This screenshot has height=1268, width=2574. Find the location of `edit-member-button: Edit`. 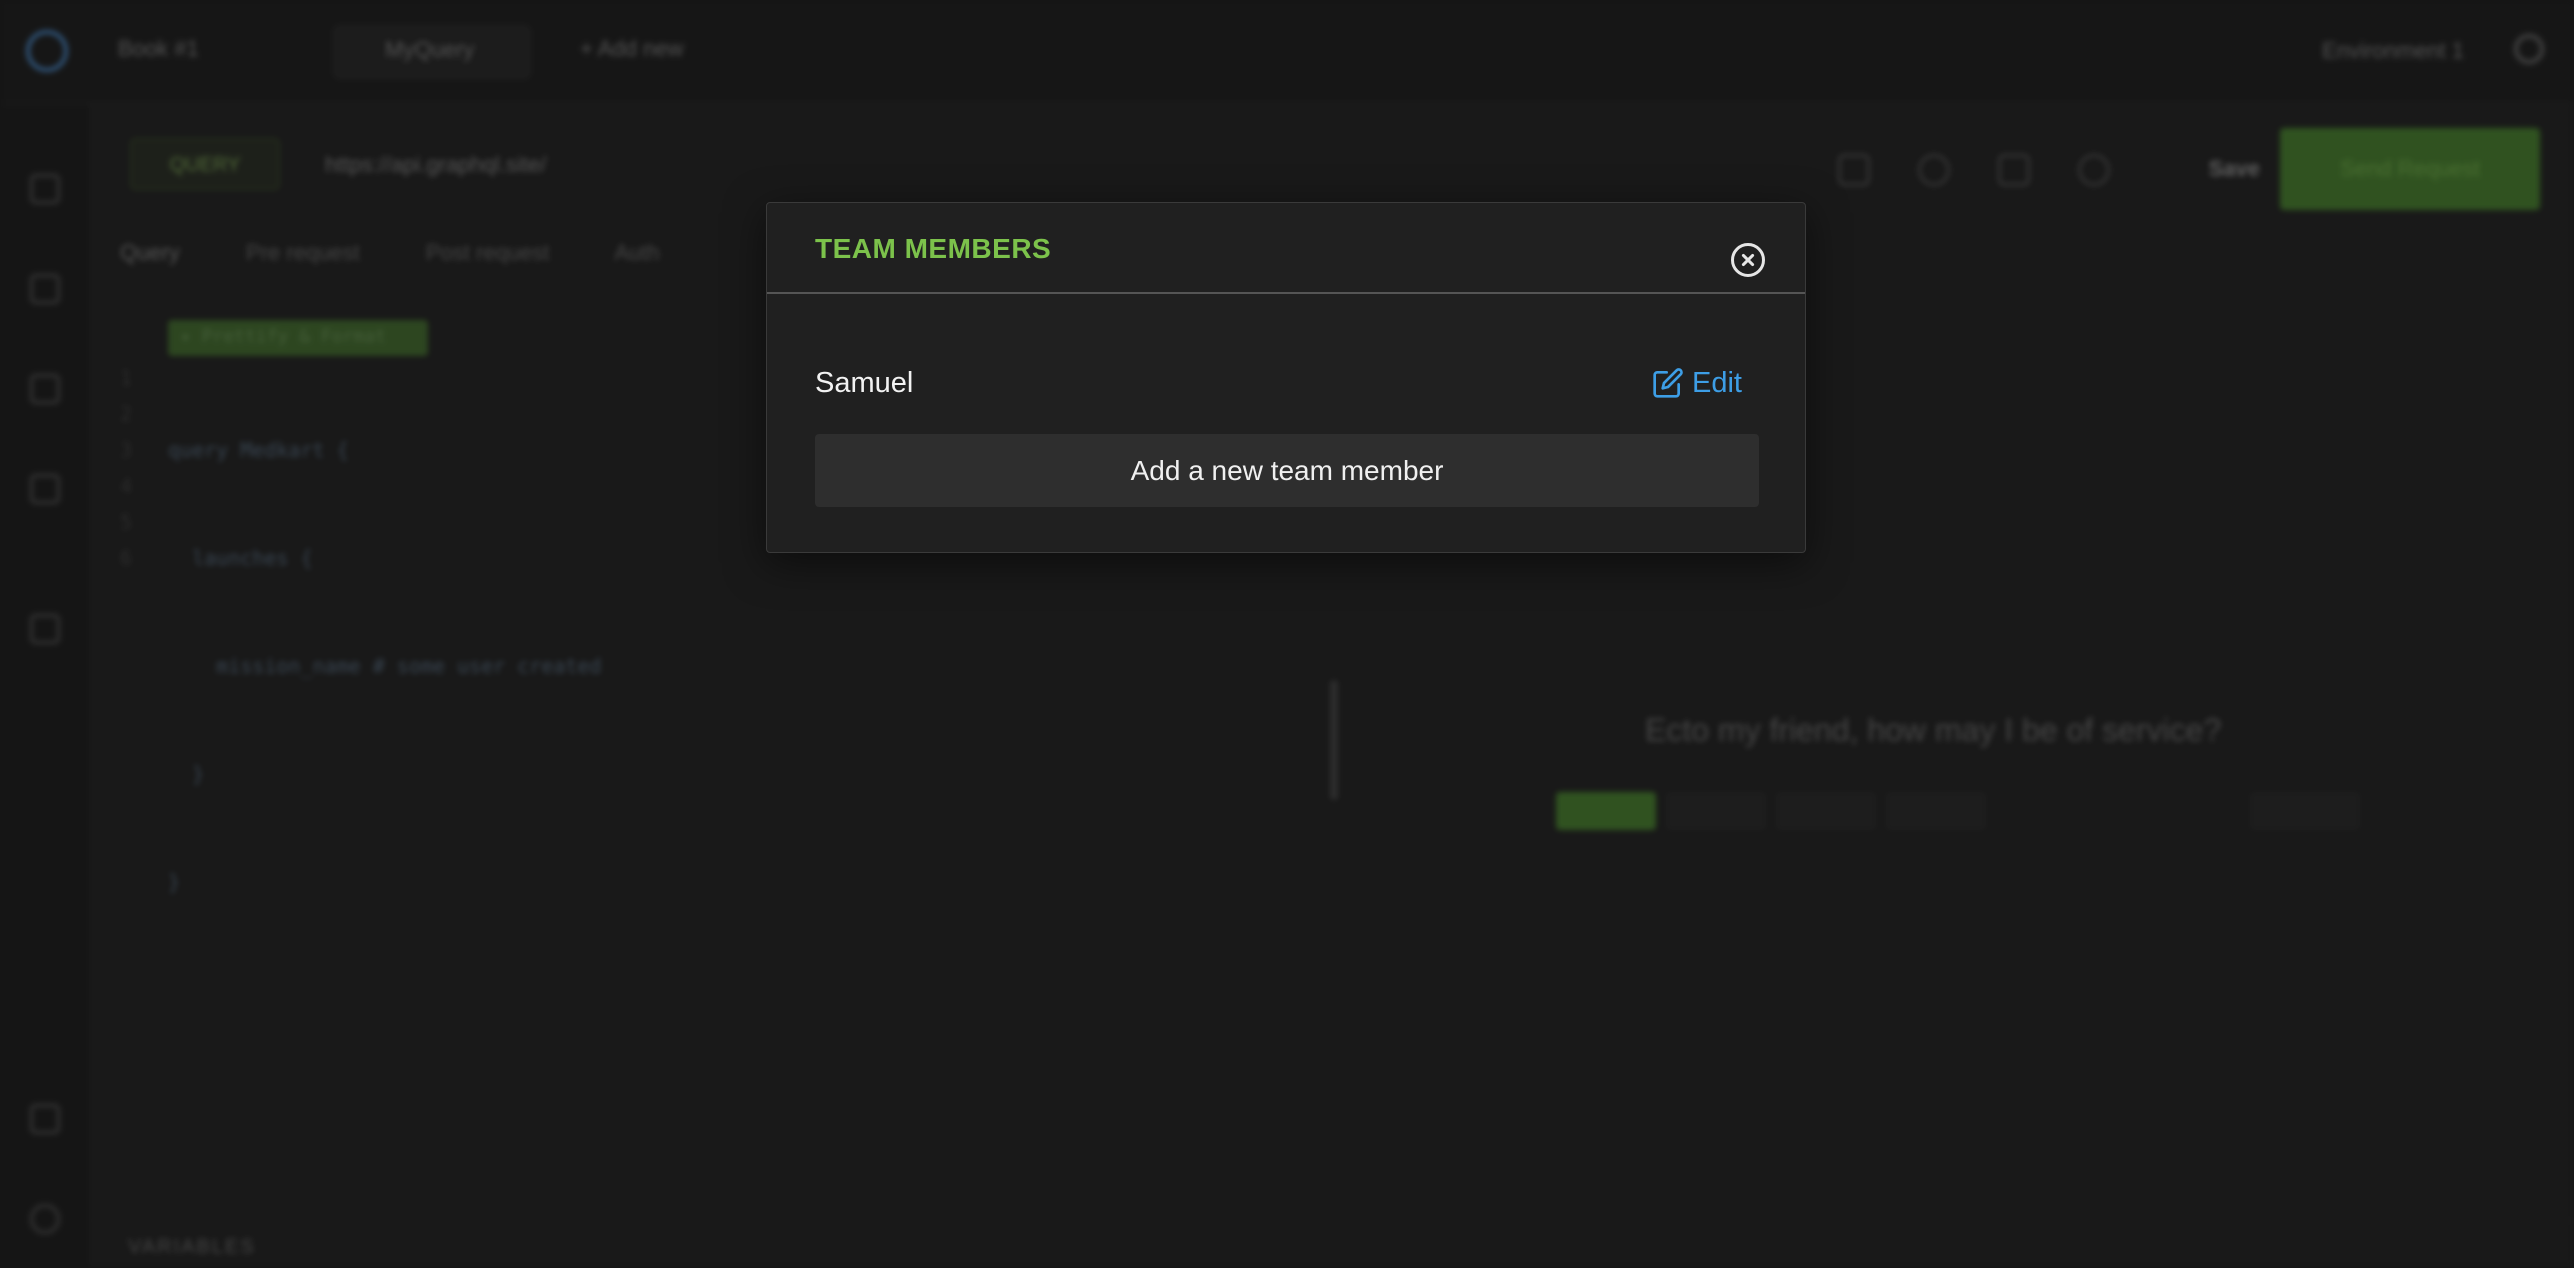

edit-member-button: Edit is located at coordinates (1697, 383).